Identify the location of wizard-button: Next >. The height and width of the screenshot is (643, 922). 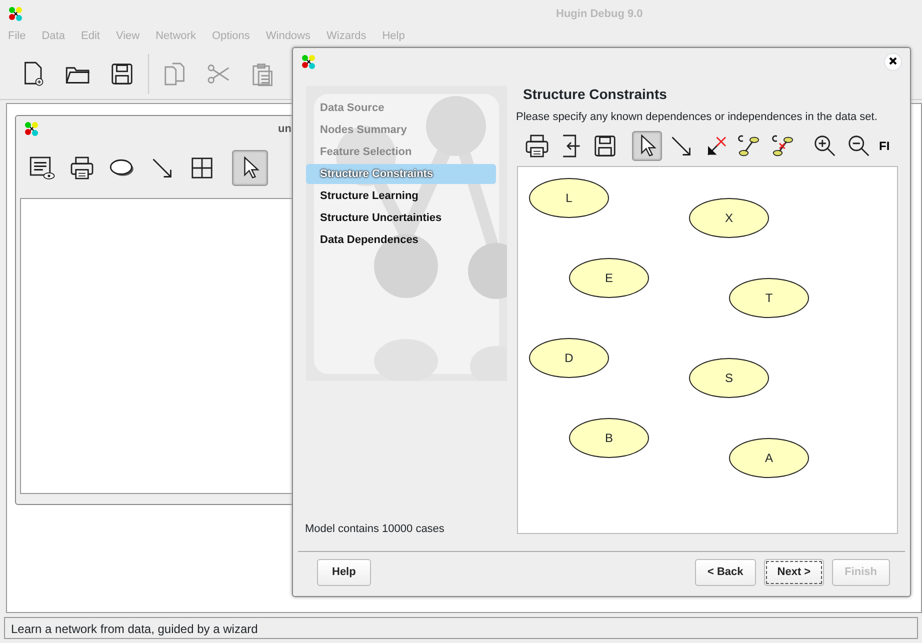
(794, 572).